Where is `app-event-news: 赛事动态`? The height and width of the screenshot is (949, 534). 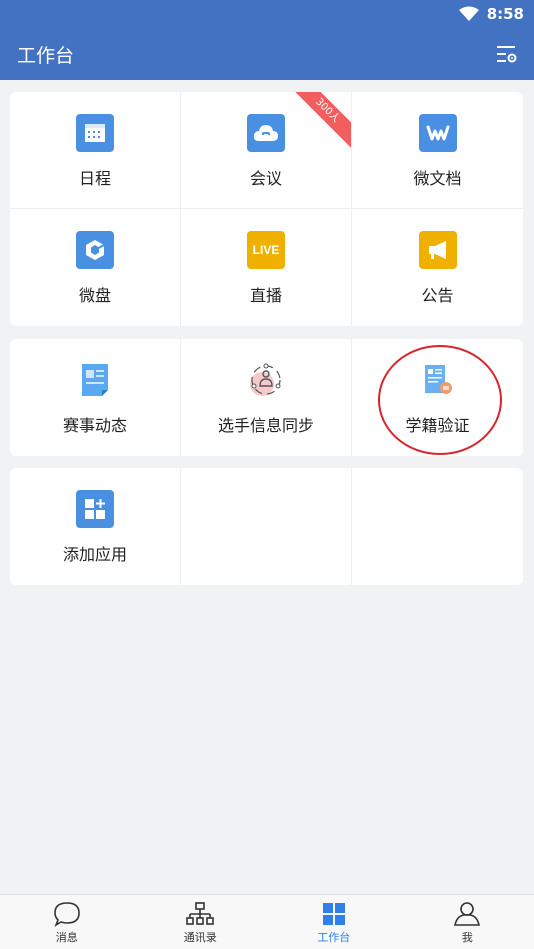 app-event-news: 赛事动态 is located at coordinates (95, 397).